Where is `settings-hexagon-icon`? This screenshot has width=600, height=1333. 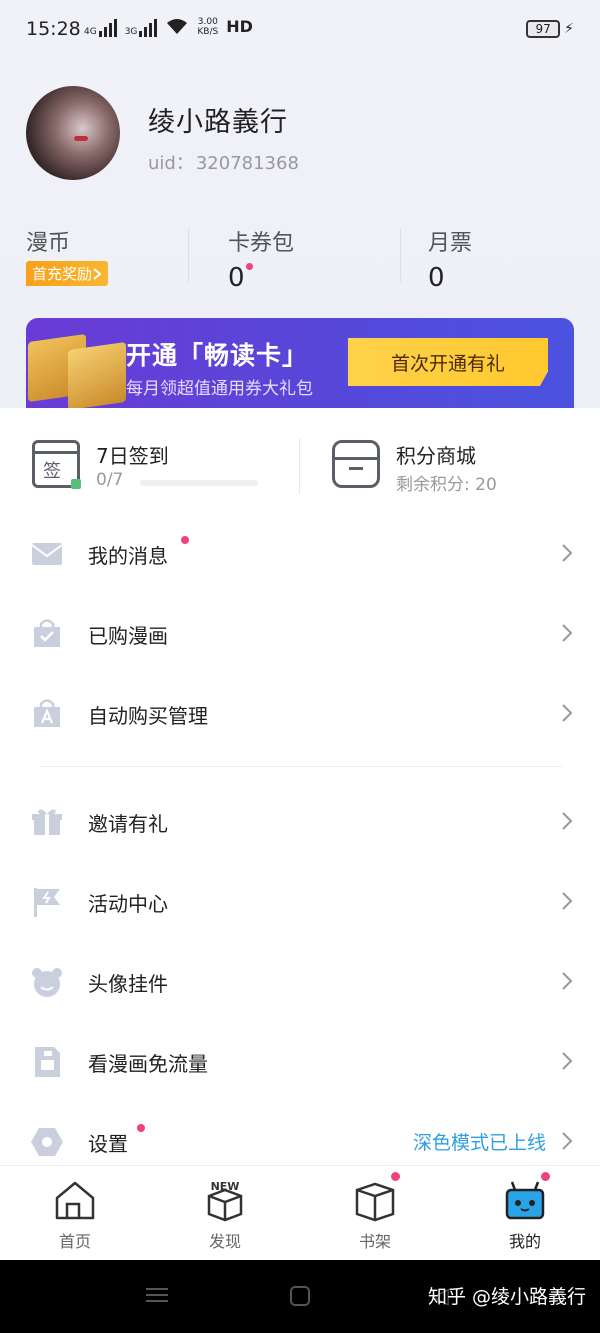 settings-hexagon-icon is located at coordinates (47, 1142).